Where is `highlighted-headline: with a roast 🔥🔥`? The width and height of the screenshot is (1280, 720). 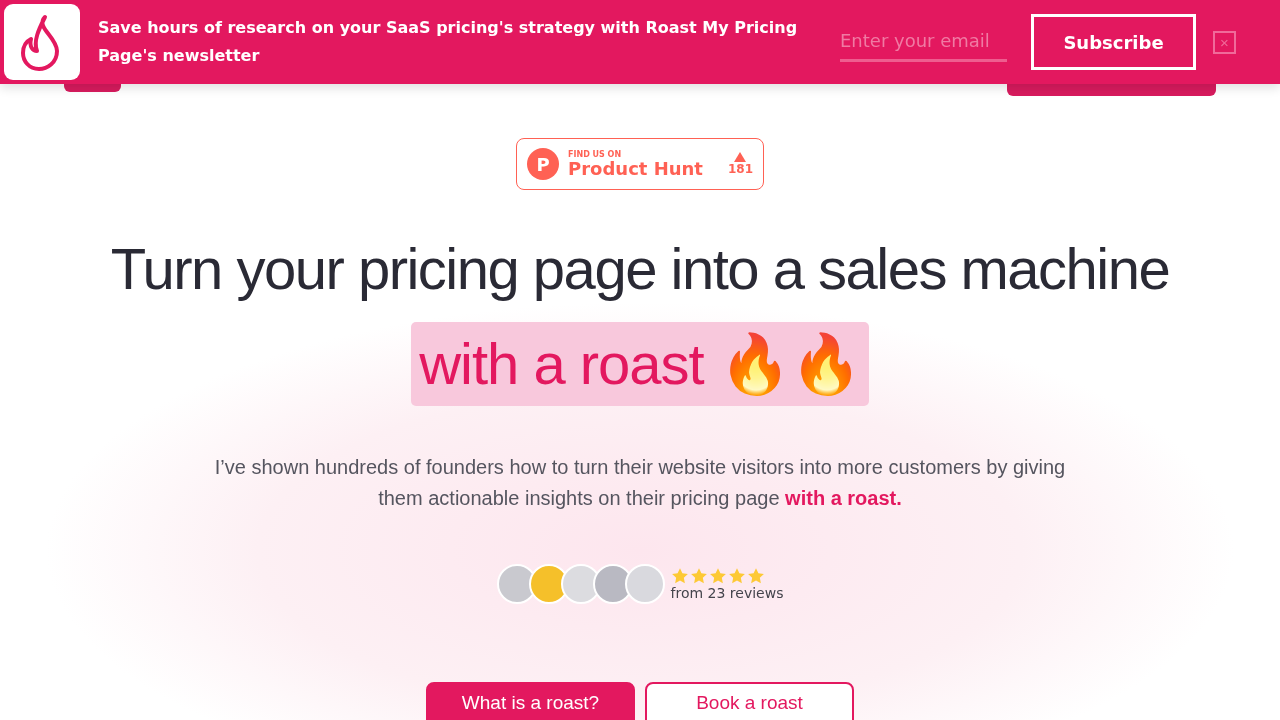
highlighted-headline: with a roast 🔥🔥 is located at coordinates (640, 364).